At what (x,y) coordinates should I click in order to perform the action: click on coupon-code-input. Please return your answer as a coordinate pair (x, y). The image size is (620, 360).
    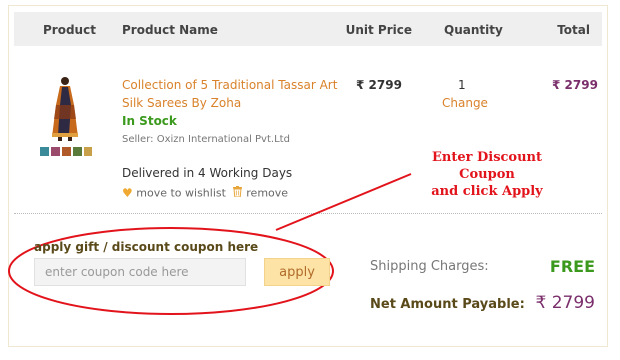
    Looking at the image, I should click on (140, 272).